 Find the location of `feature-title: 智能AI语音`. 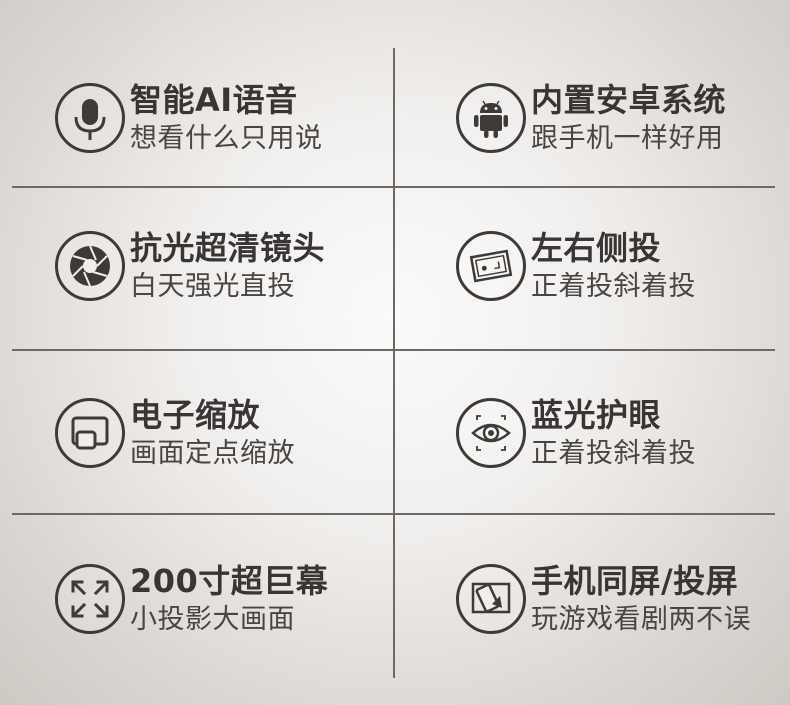

feature-title: 智能AI语音 is located at coordinates (214, 100).